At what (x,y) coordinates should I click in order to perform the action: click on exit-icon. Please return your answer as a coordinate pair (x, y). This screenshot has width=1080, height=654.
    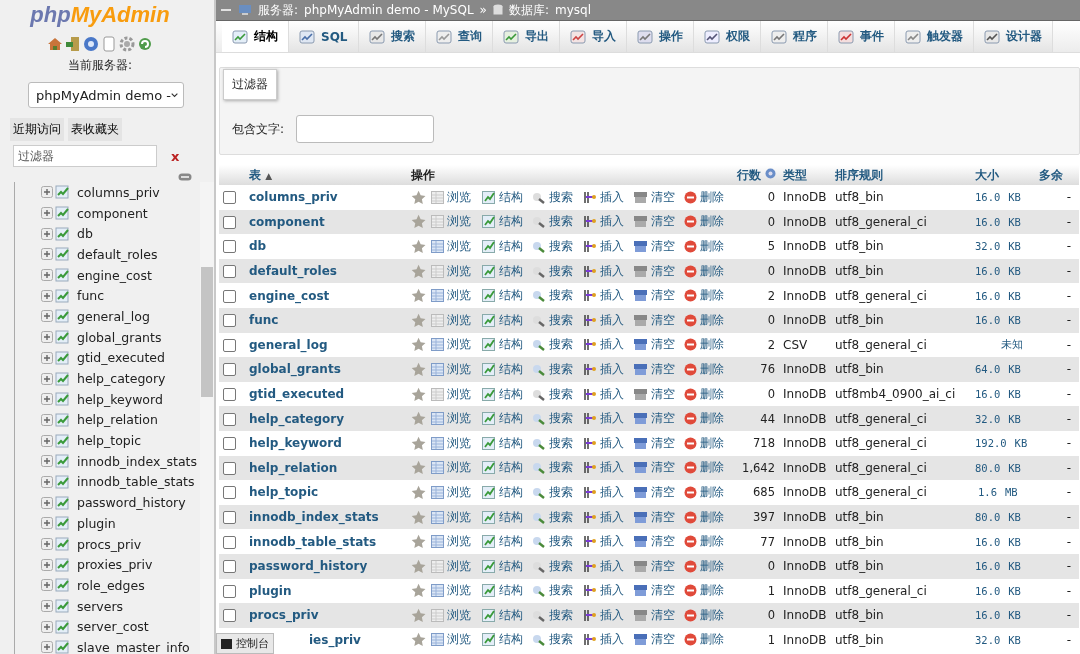
    Looking at the image, I should click on (73, 44).